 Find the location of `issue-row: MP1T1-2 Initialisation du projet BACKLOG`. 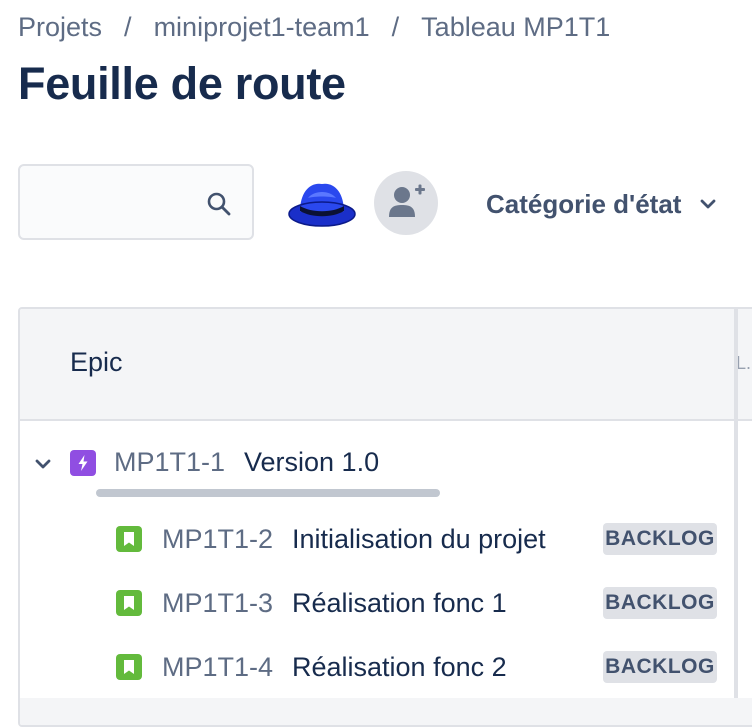

issue-row: MP1T1-2 Initialisation du projet BACKLOG is located at coordinates (368, 539).